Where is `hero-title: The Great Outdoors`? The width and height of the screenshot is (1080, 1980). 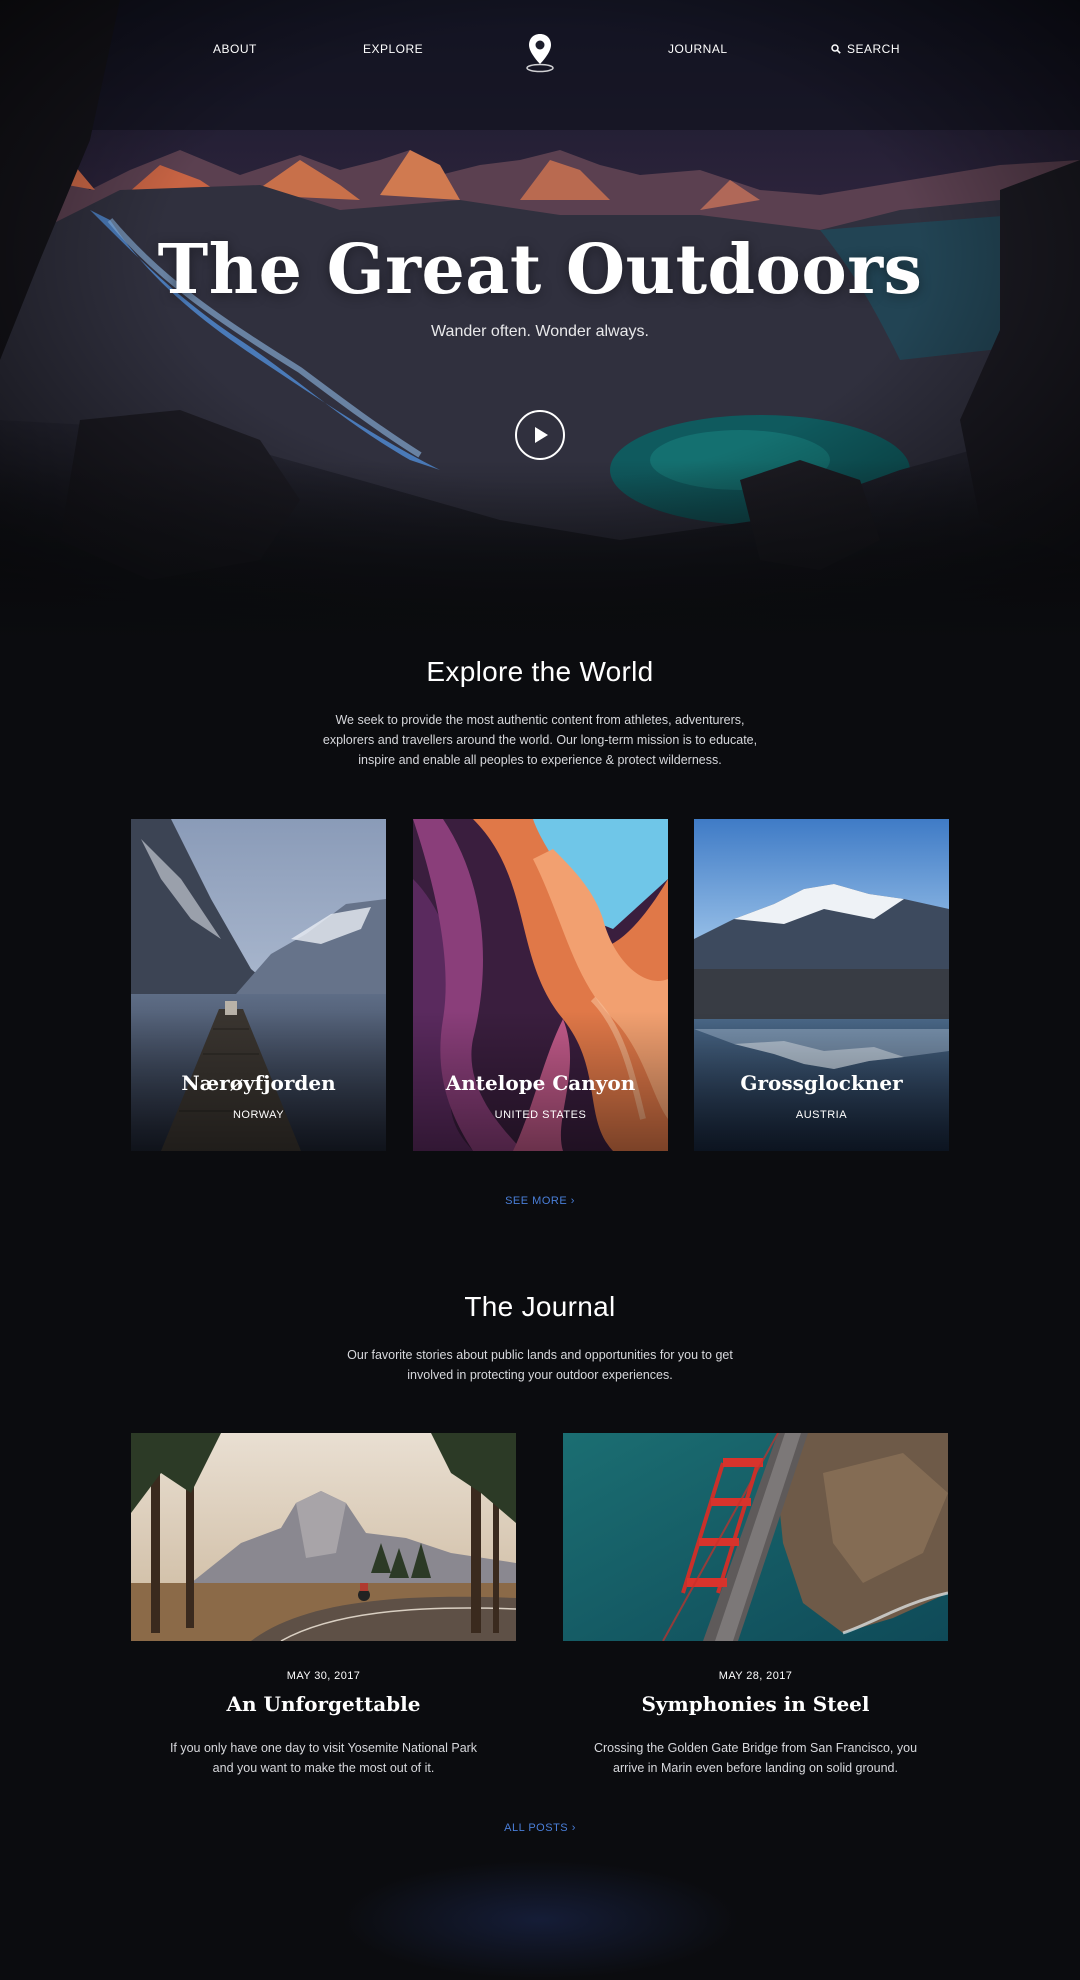
hero-title: The Great Outdoors is located at coordinates (540, 270).